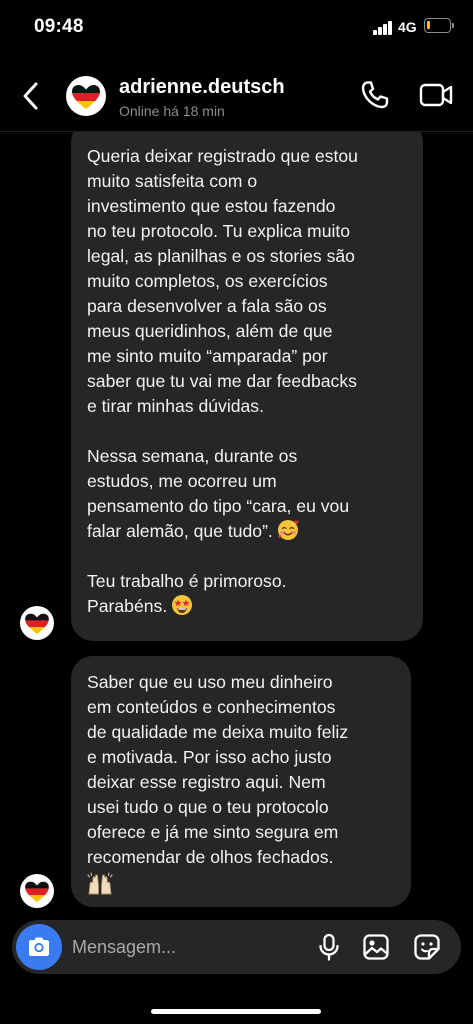  I want to click on online-status: Online há 18 min, so click(172, 111).